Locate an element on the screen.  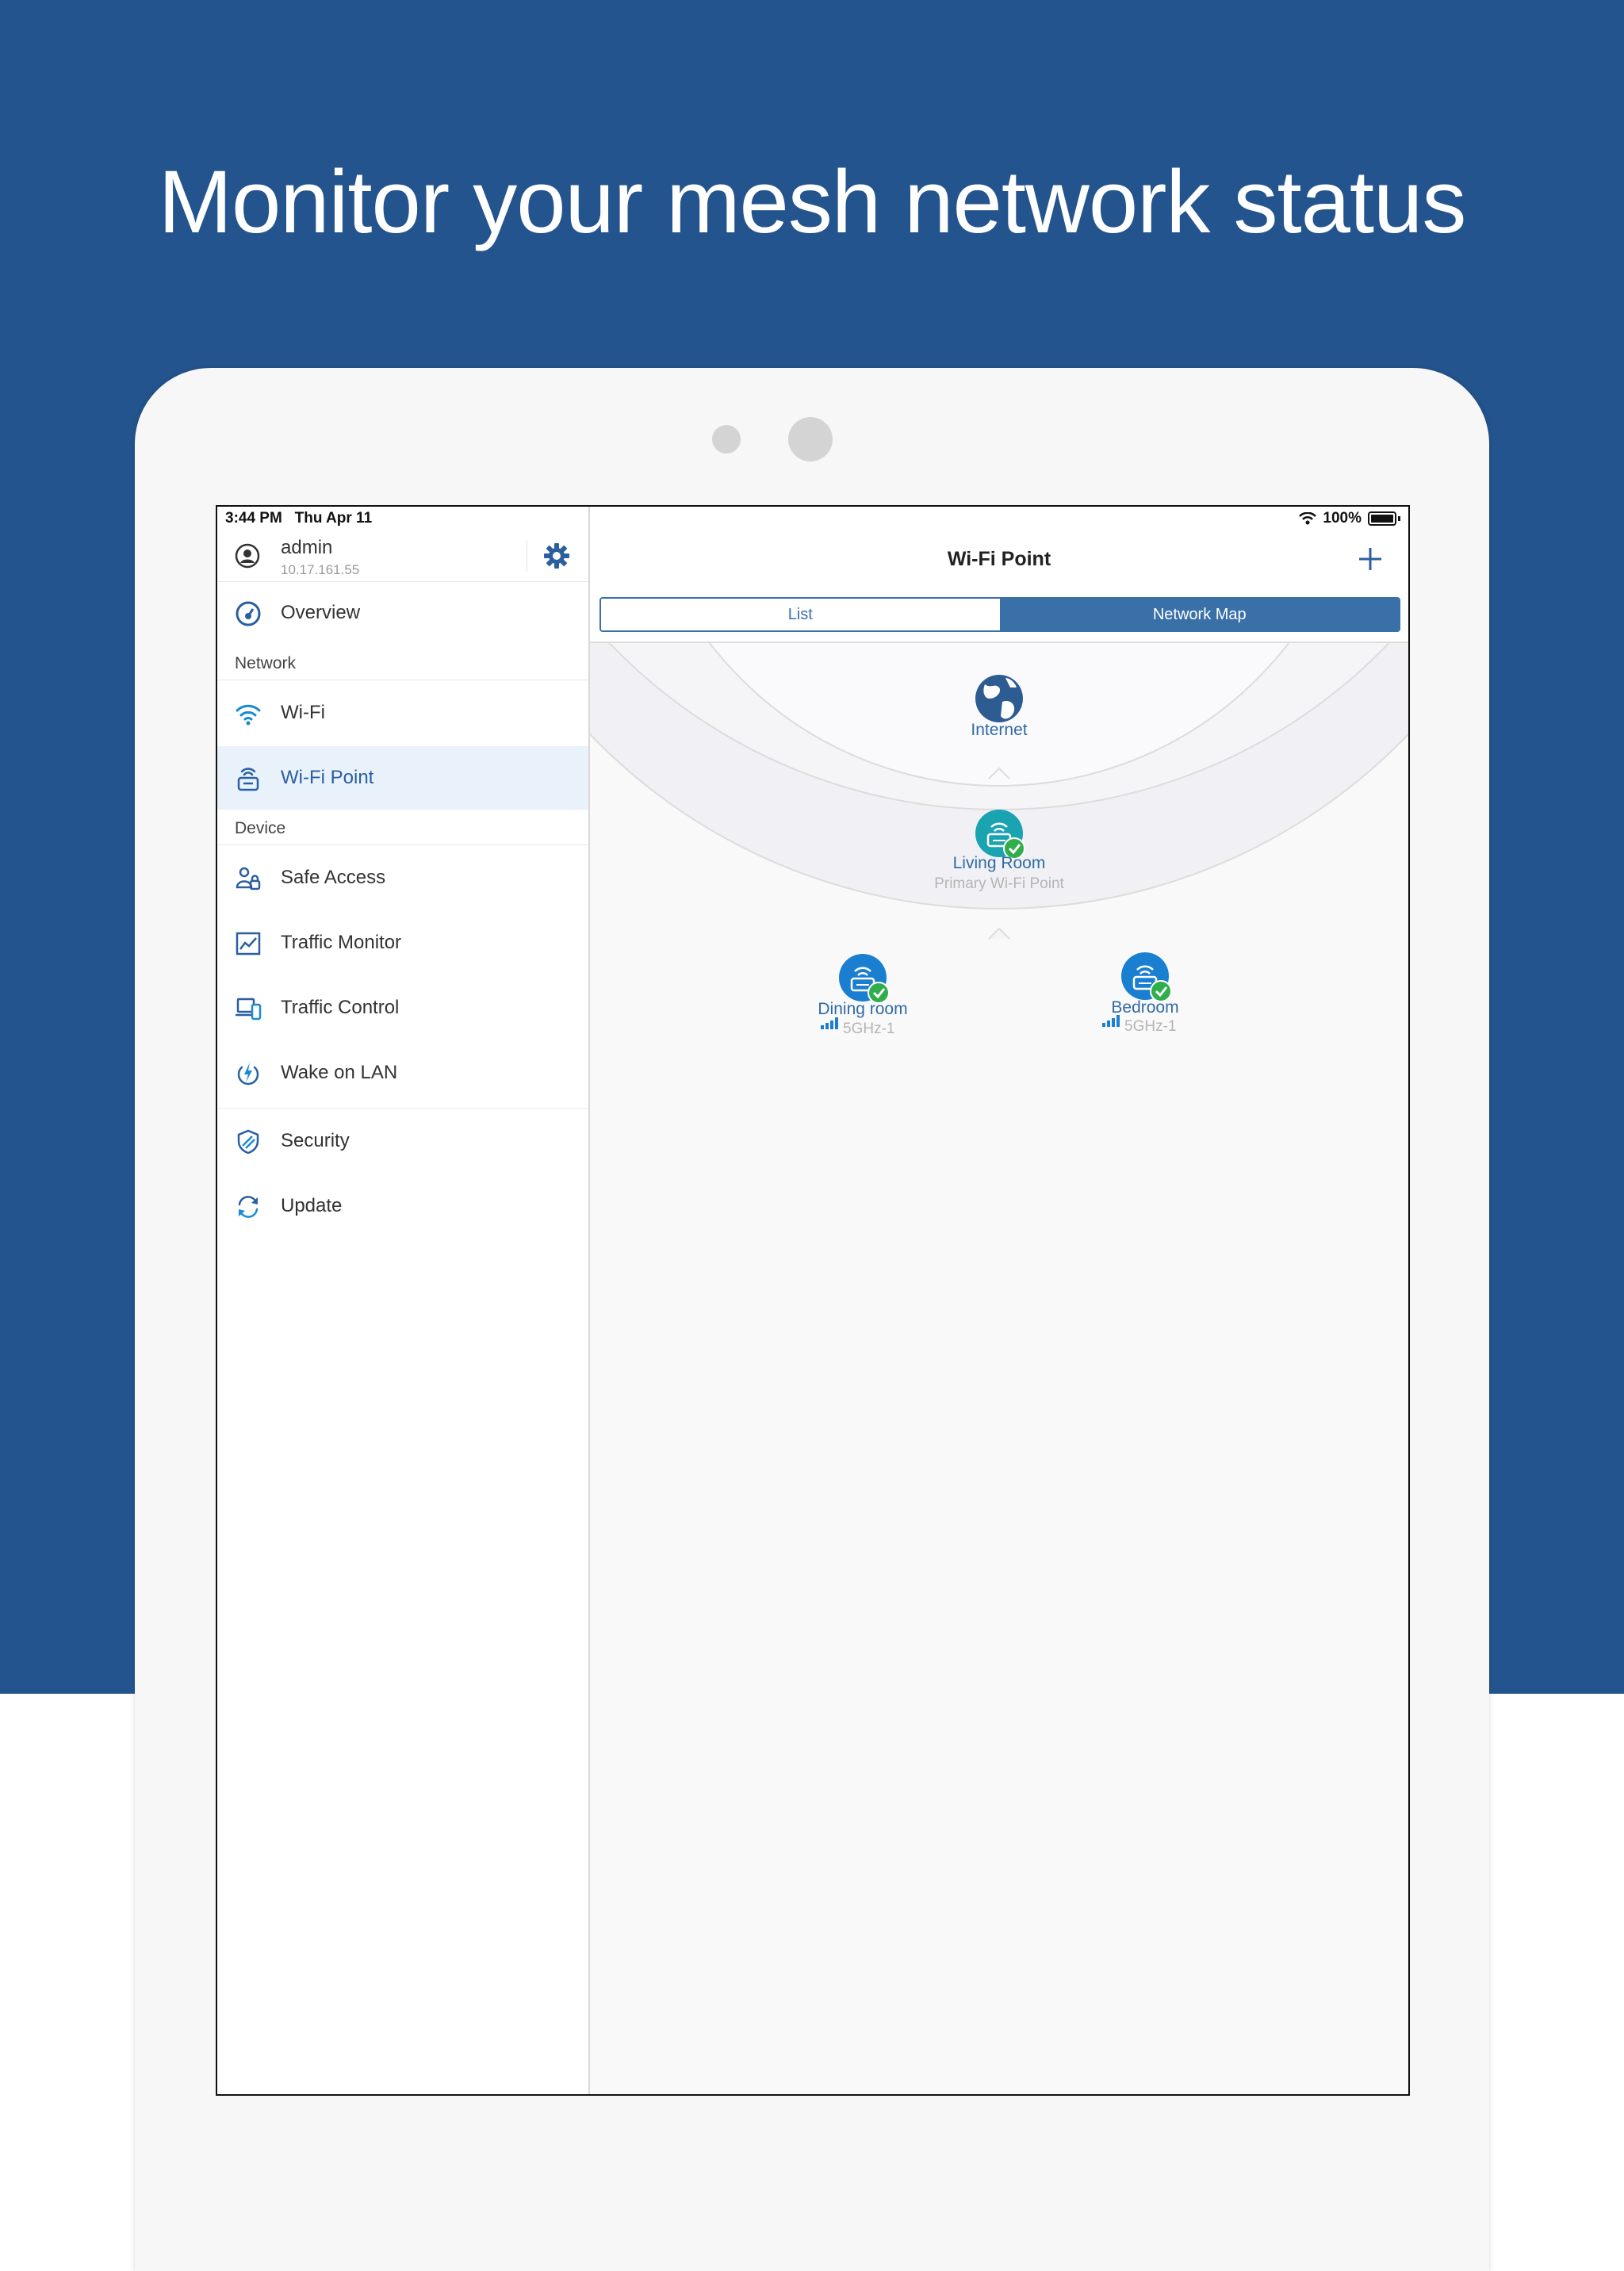
tab-network-map: Network Map is located at coordinates (1199, 614).